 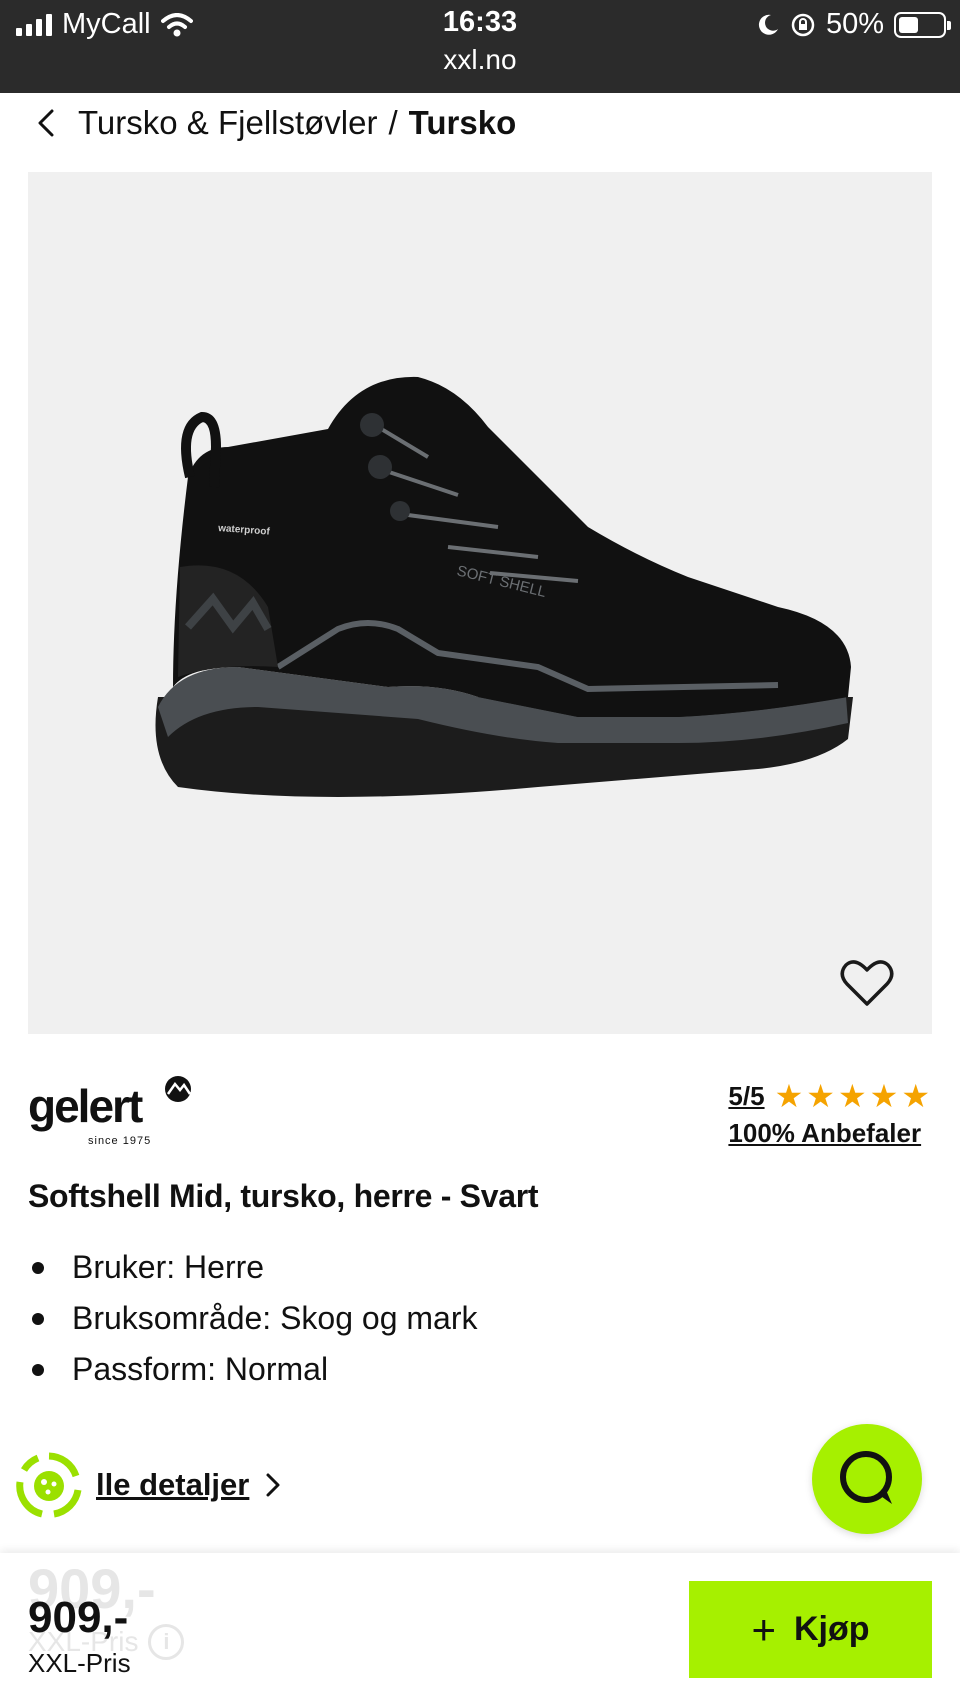 I want to click on breadcrumb: Tursko & Fjellstøvler / Tursko, so click(x=276, y=123).